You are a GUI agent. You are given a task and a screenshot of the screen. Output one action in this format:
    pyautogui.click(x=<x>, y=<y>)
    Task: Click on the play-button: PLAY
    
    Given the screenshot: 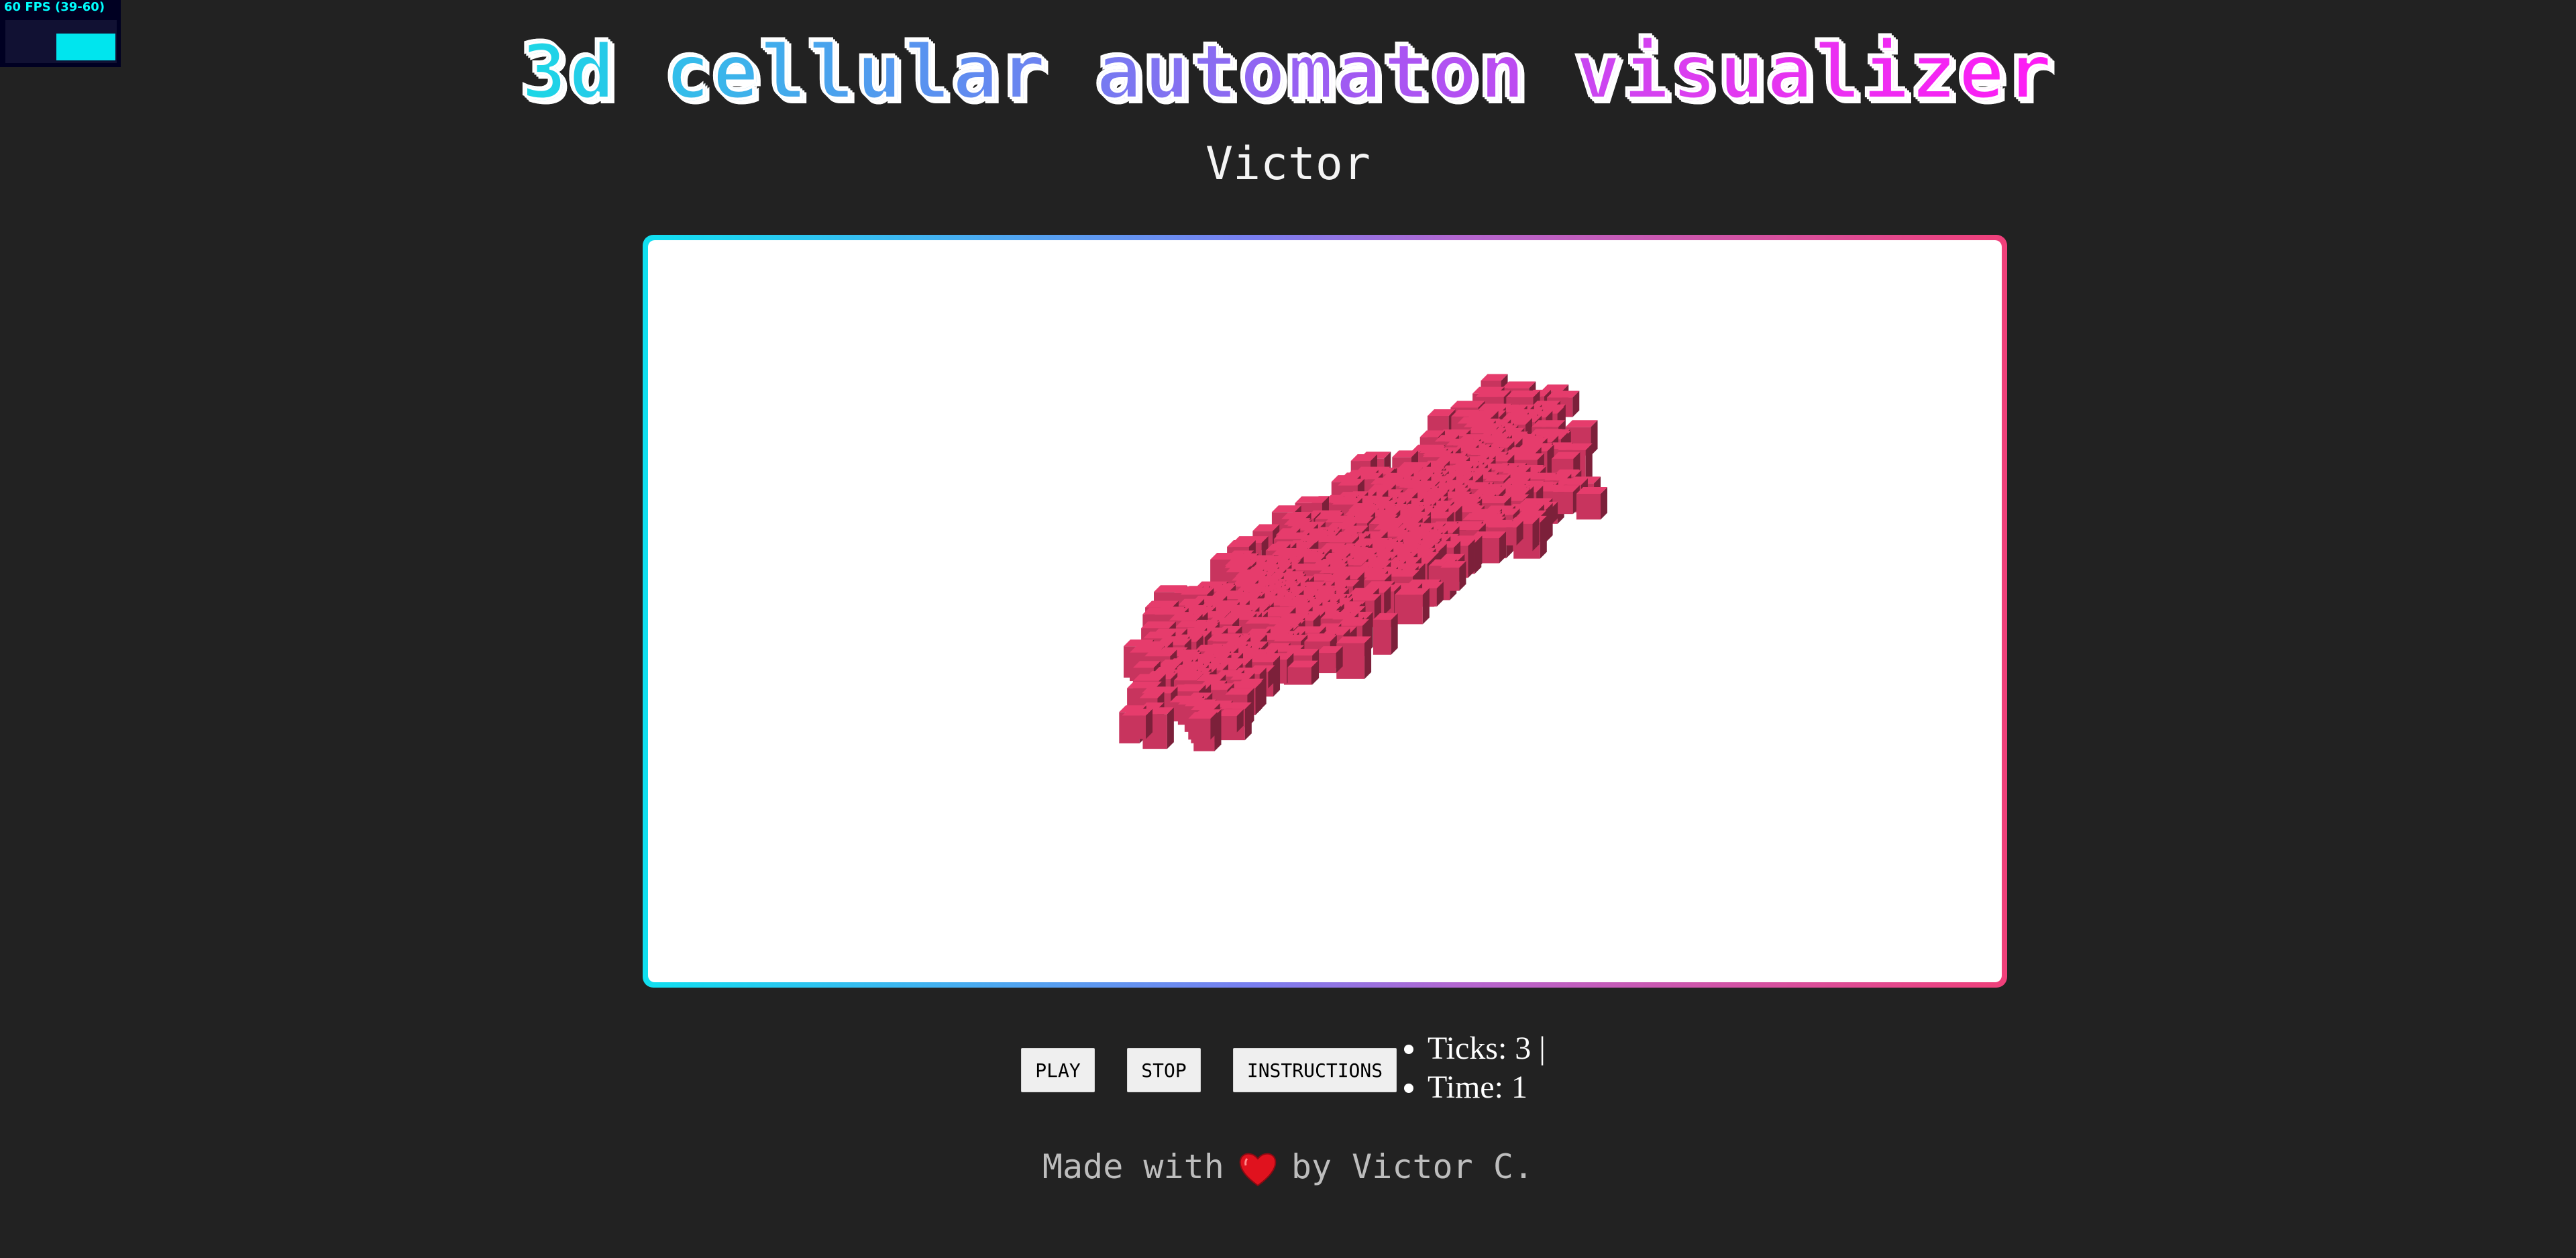 What is the action you would take?
    pyautogui.click(x=1058, y=1070)
    